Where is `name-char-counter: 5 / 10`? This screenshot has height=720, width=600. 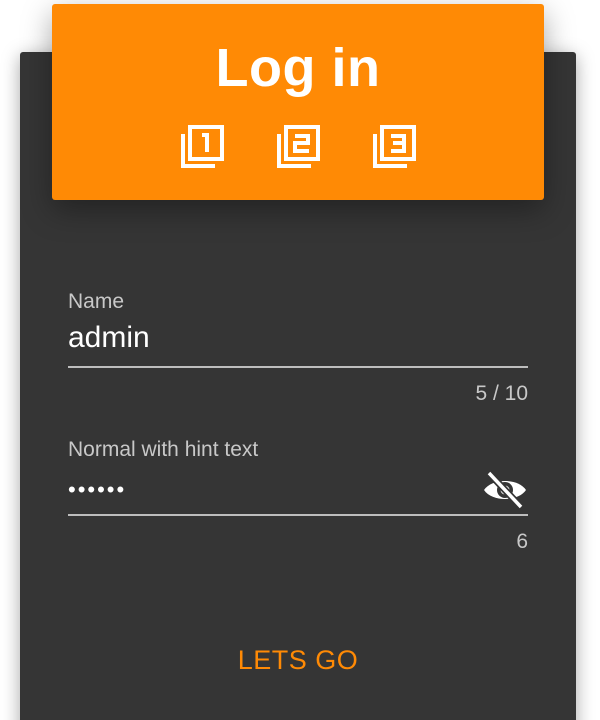 name-char-counter: 5 / 10 is located at coordinates (501, 393).